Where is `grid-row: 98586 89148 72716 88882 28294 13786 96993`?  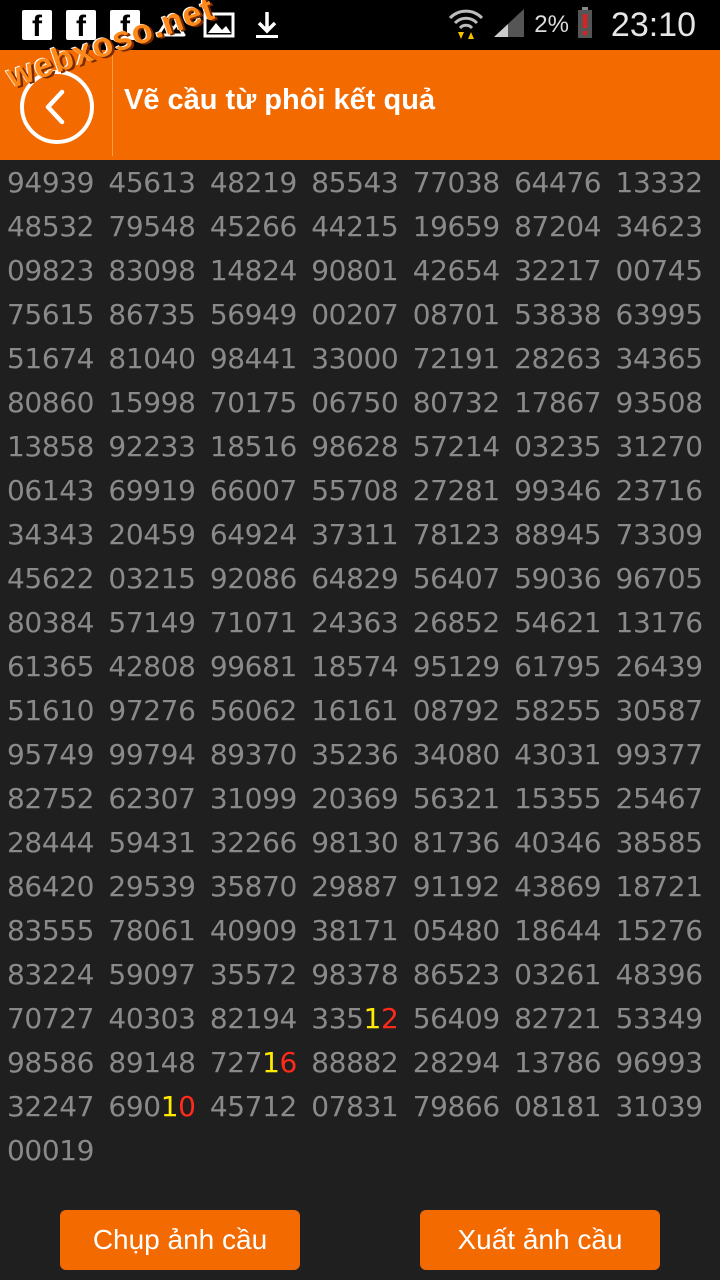 grid-row: 98586 89148 72716 88882 28294 13786 96993 is located at coordinates (362, 1064).